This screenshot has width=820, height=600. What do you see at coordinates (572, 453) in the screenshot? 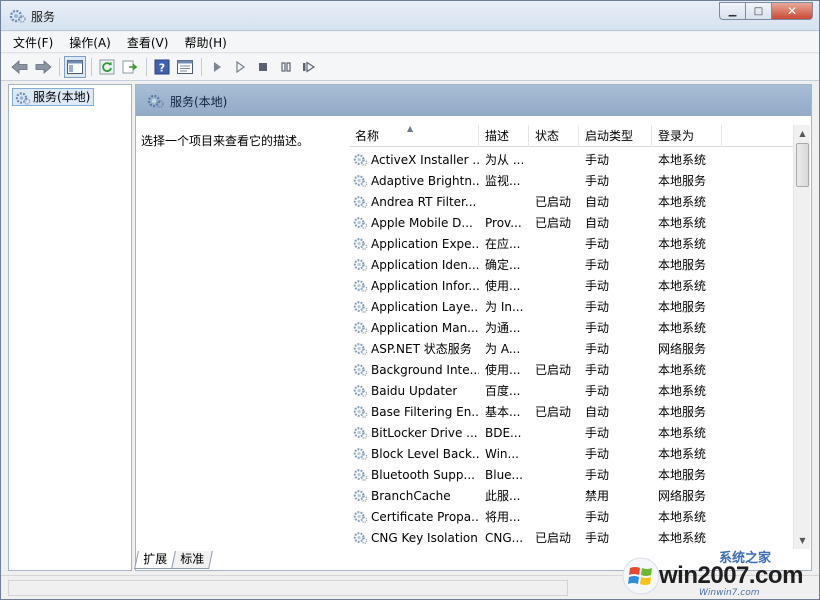
I see `table-row: Block Level Back... Win... 手动 本地系统` at bounding box center [572, 453].